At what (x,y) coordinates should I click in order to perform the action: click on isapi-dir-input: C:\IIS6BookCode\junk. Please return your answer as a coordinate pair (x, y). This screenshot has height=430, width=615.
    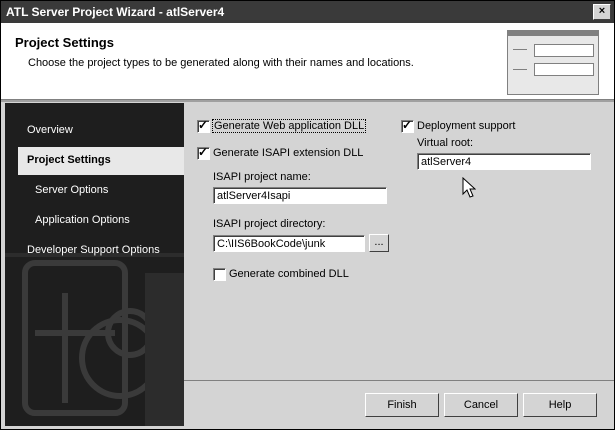
    Looking at the image, I should click on (289, 243).